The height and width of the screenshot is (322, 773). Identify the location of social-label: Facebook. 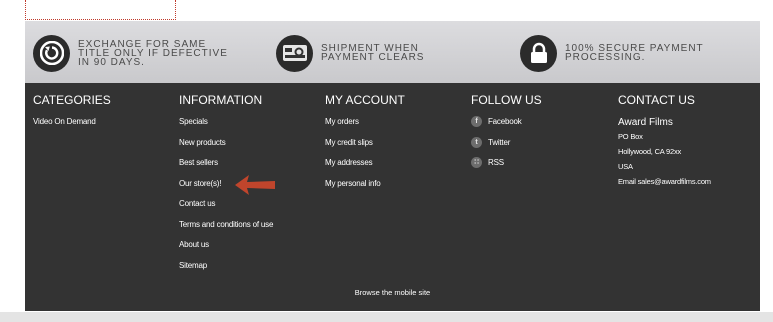
(505, 121).